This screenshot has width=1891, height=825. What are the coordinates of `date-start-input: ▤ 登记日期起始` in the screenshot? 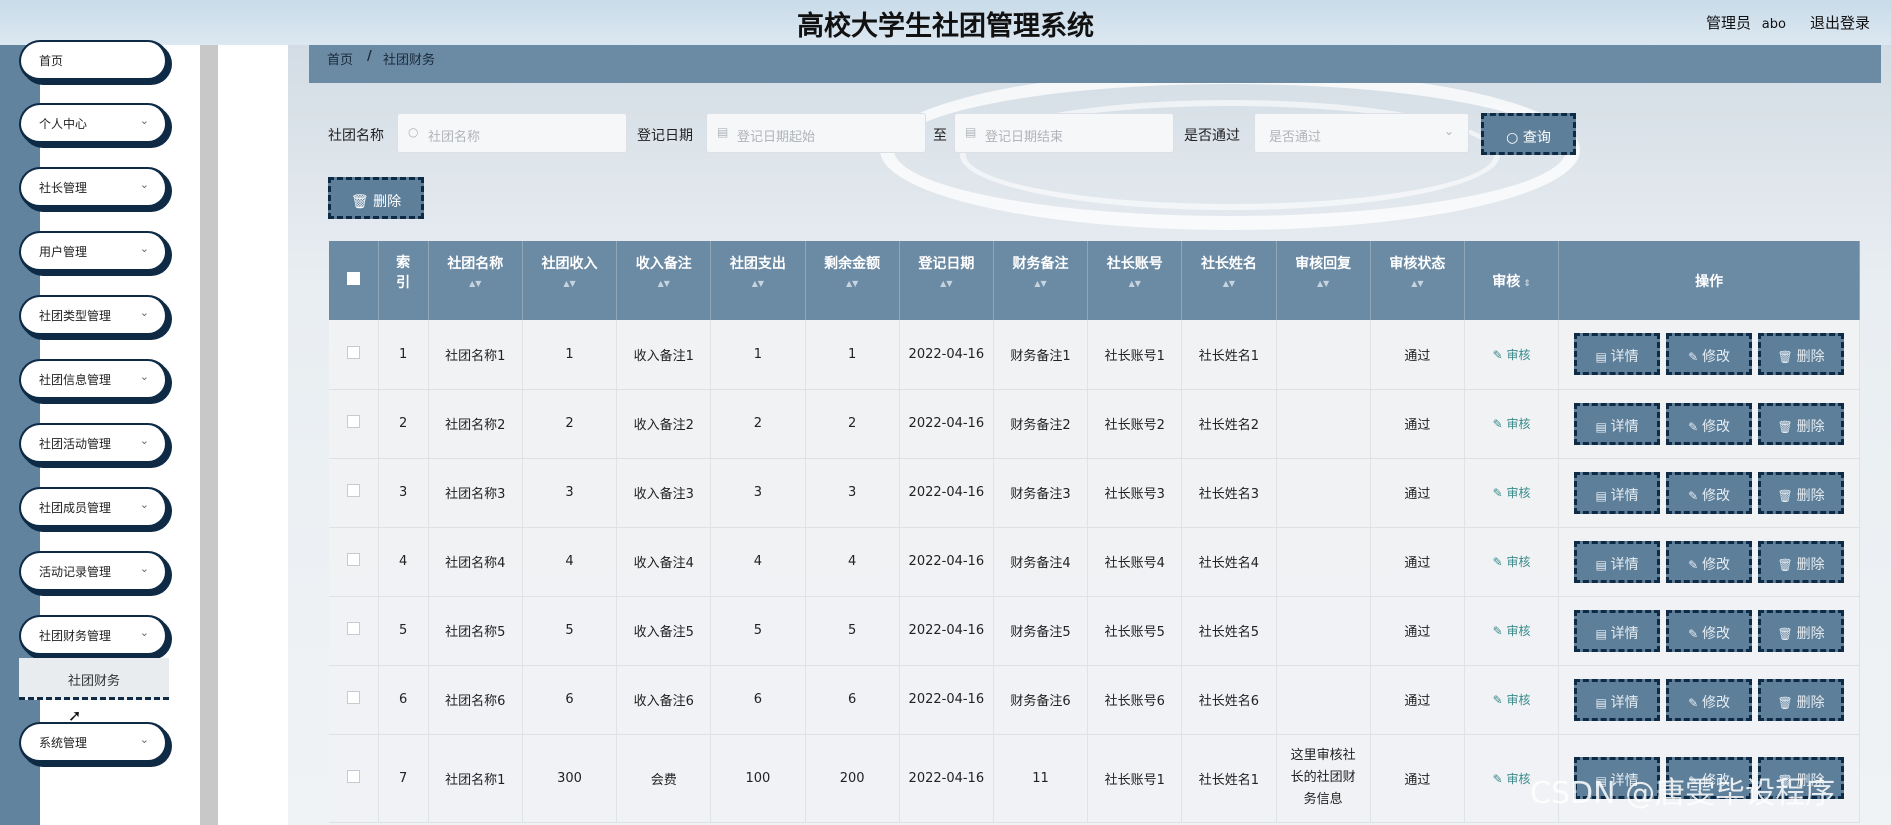 It's located at (816, 133).